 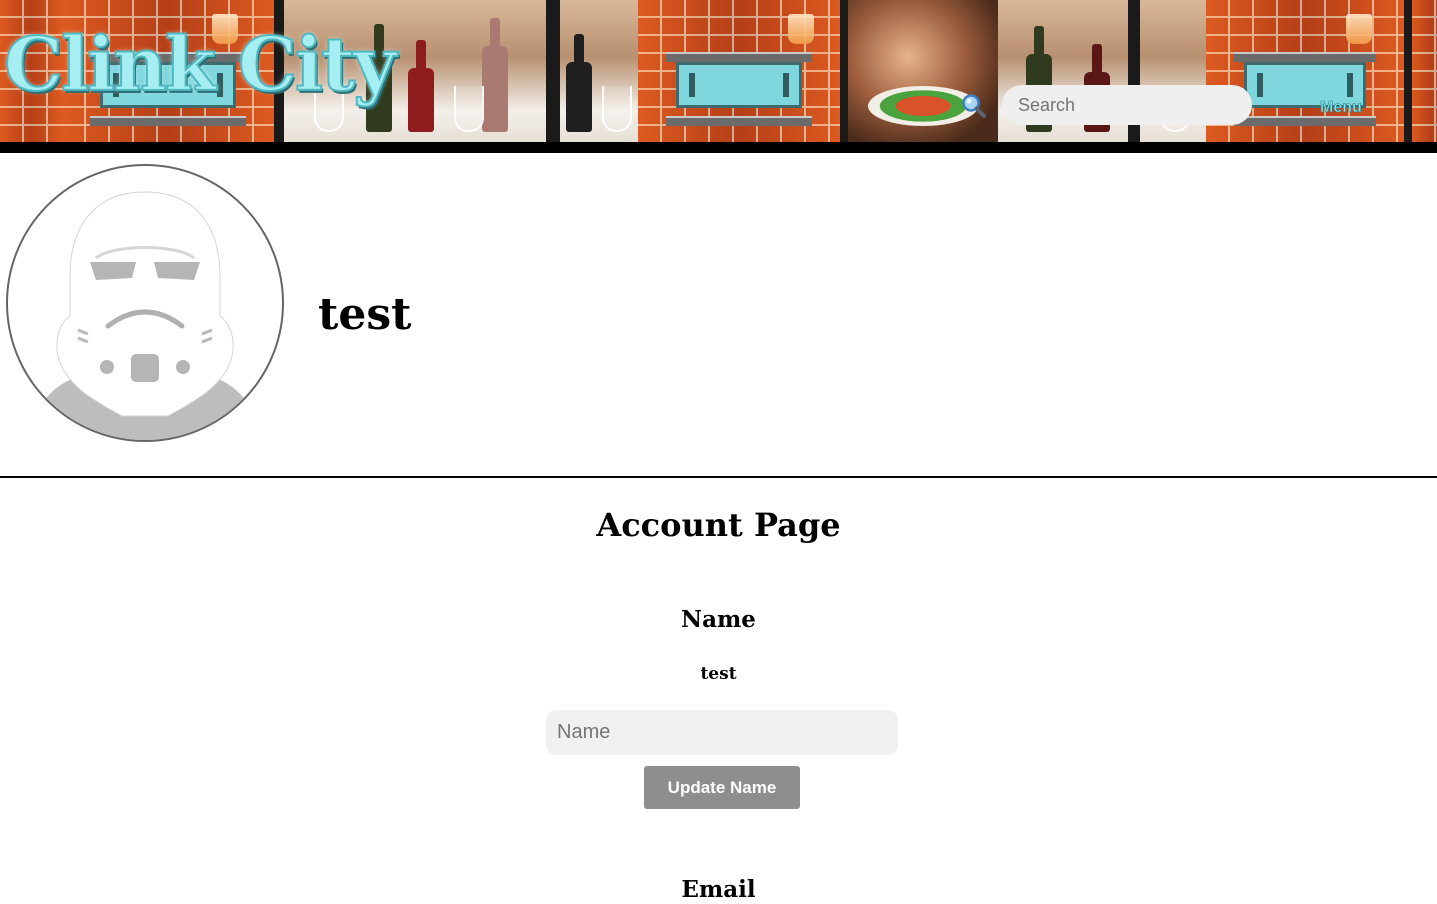 What do you see at coordinates (923, 71) in the screenshot?
I see `banner-food-panel` at bounding box center [923, 71].